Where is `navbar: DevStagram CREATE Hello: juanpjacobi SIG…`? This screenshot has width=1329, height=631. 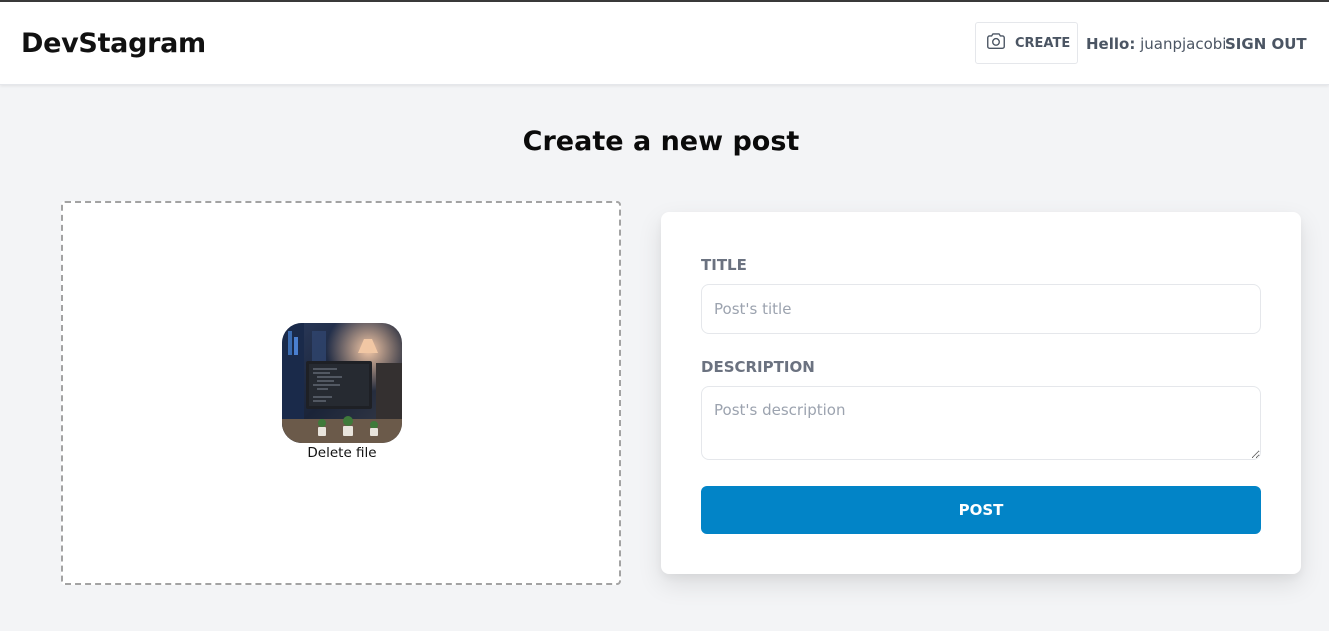
navbar: DevStagram CREATE Hello: juanpjacobi SIG… is located at coordinates (664, 43).